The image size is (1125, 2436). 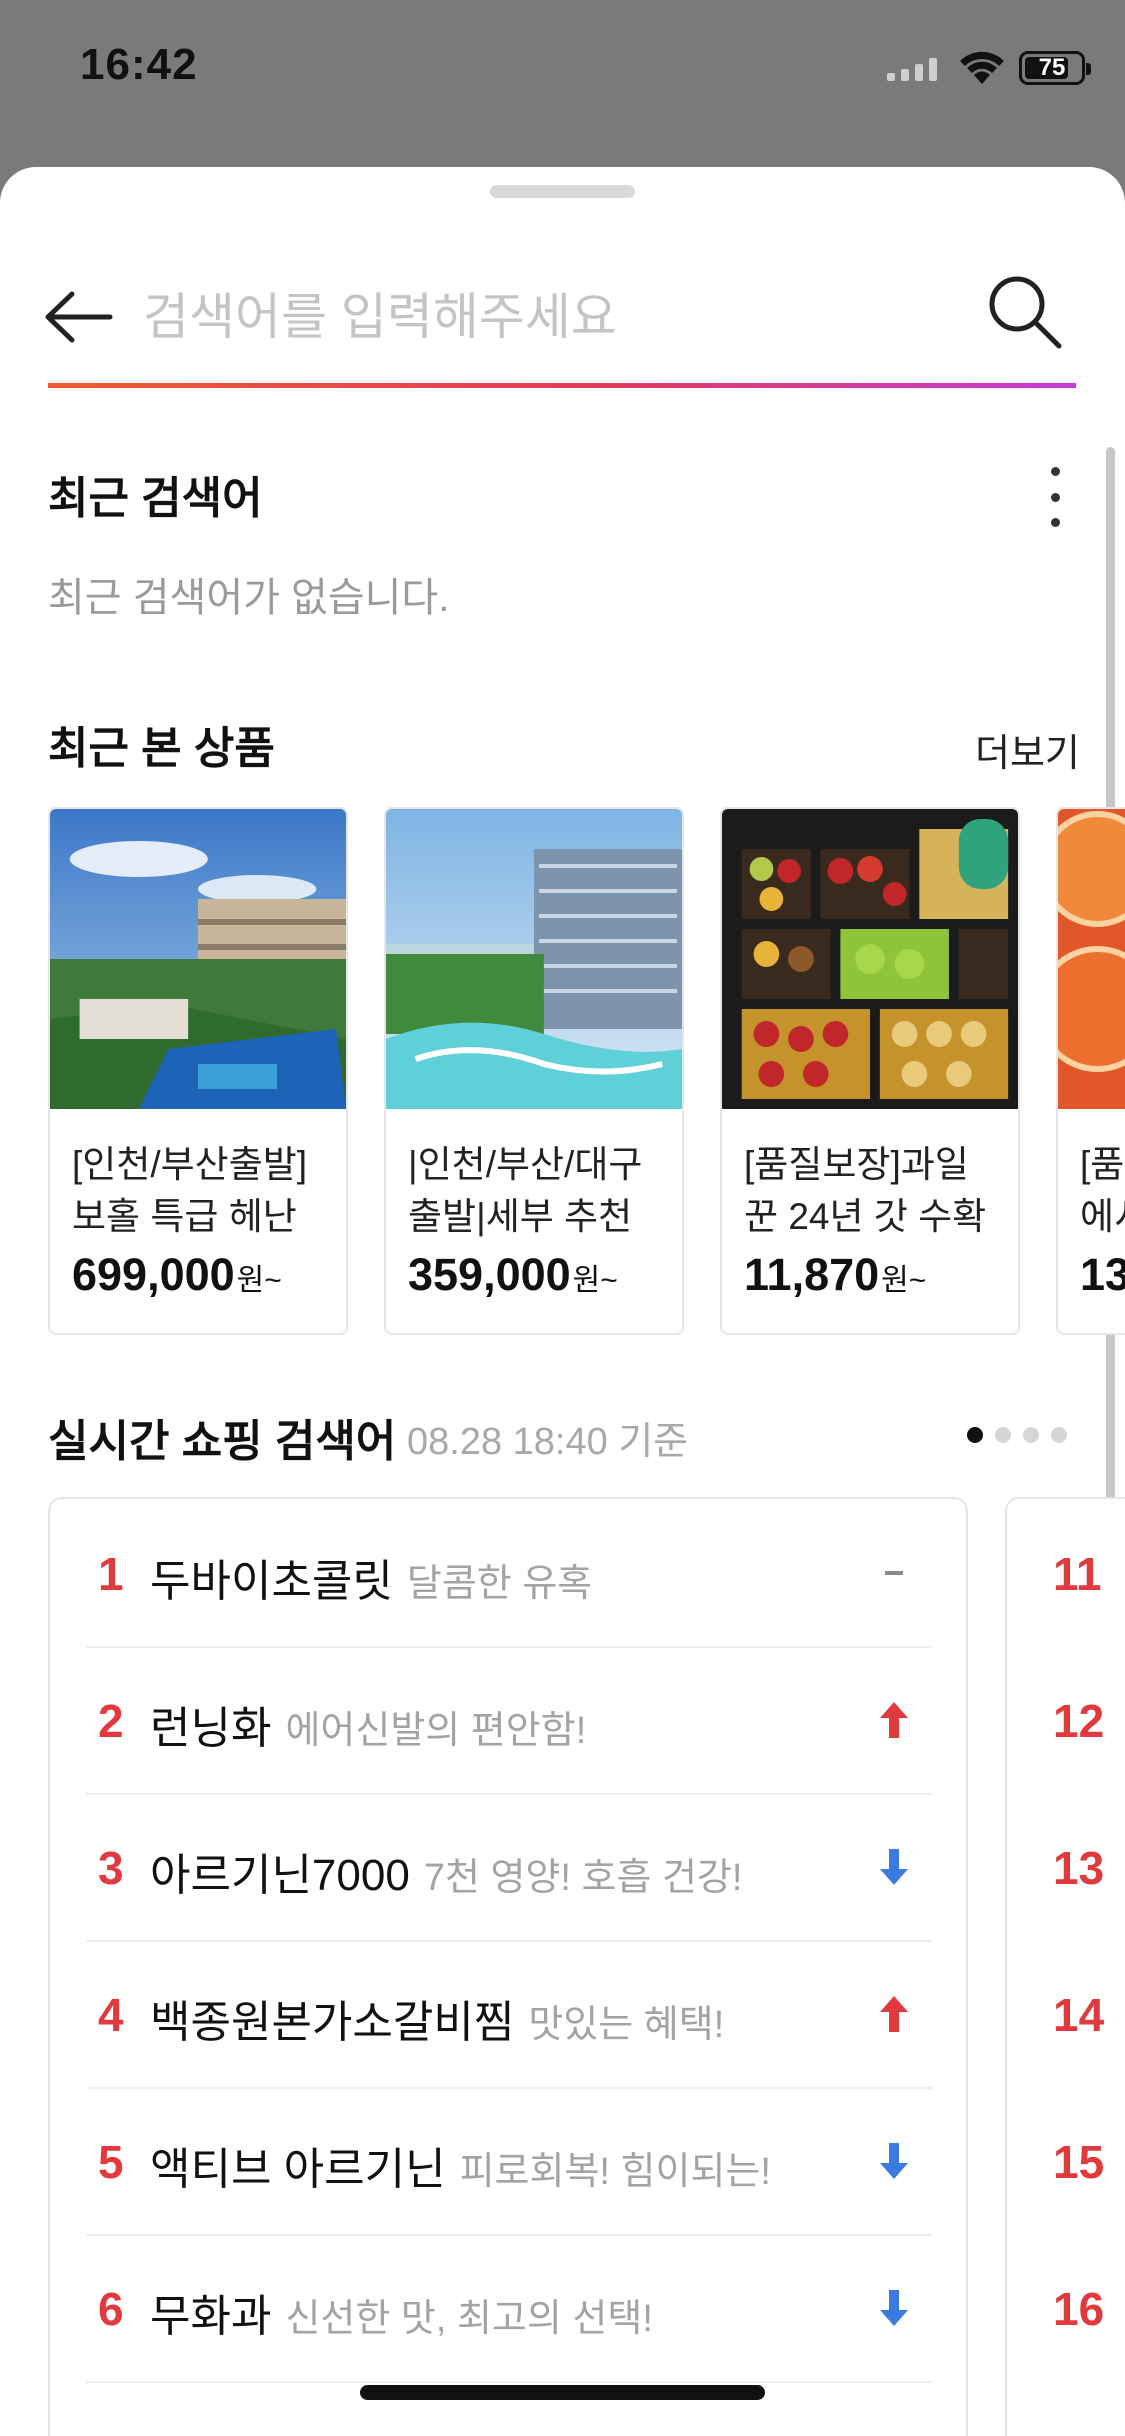 I want to click on ranking-row: 6 무화과 신선한 맛, 최고의 선택!, so click(x=509, y=2308).